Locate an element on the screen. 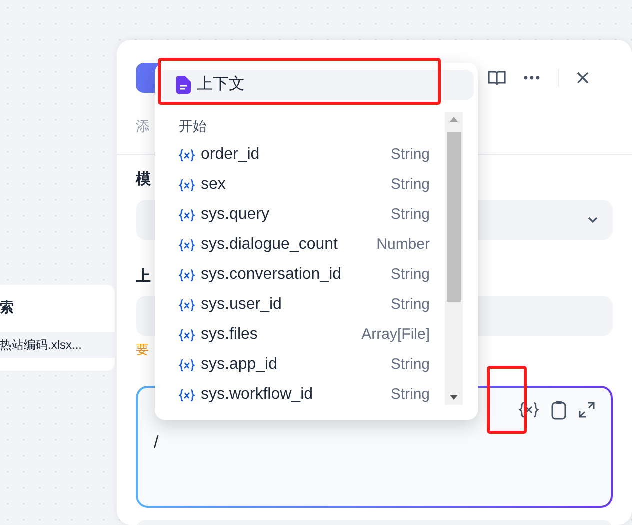  more-icon is located at coordinates (532, 78).